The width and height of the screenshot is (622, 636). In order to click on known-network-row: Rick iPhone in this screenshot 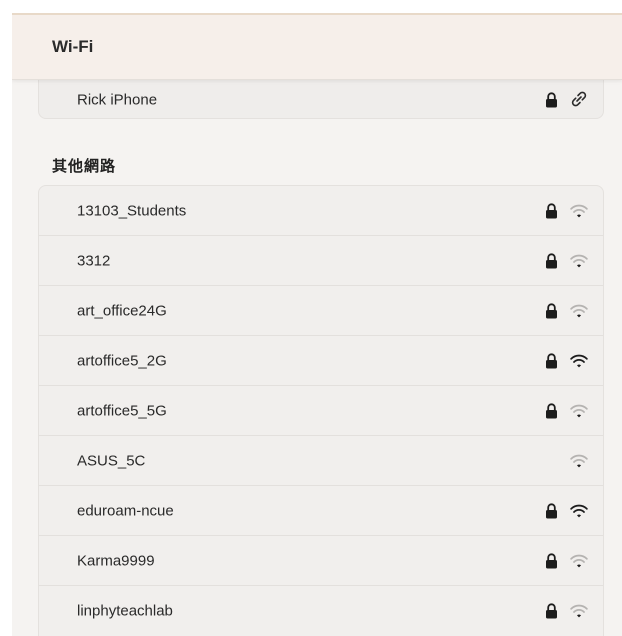, I will do `click(321, 100)`.